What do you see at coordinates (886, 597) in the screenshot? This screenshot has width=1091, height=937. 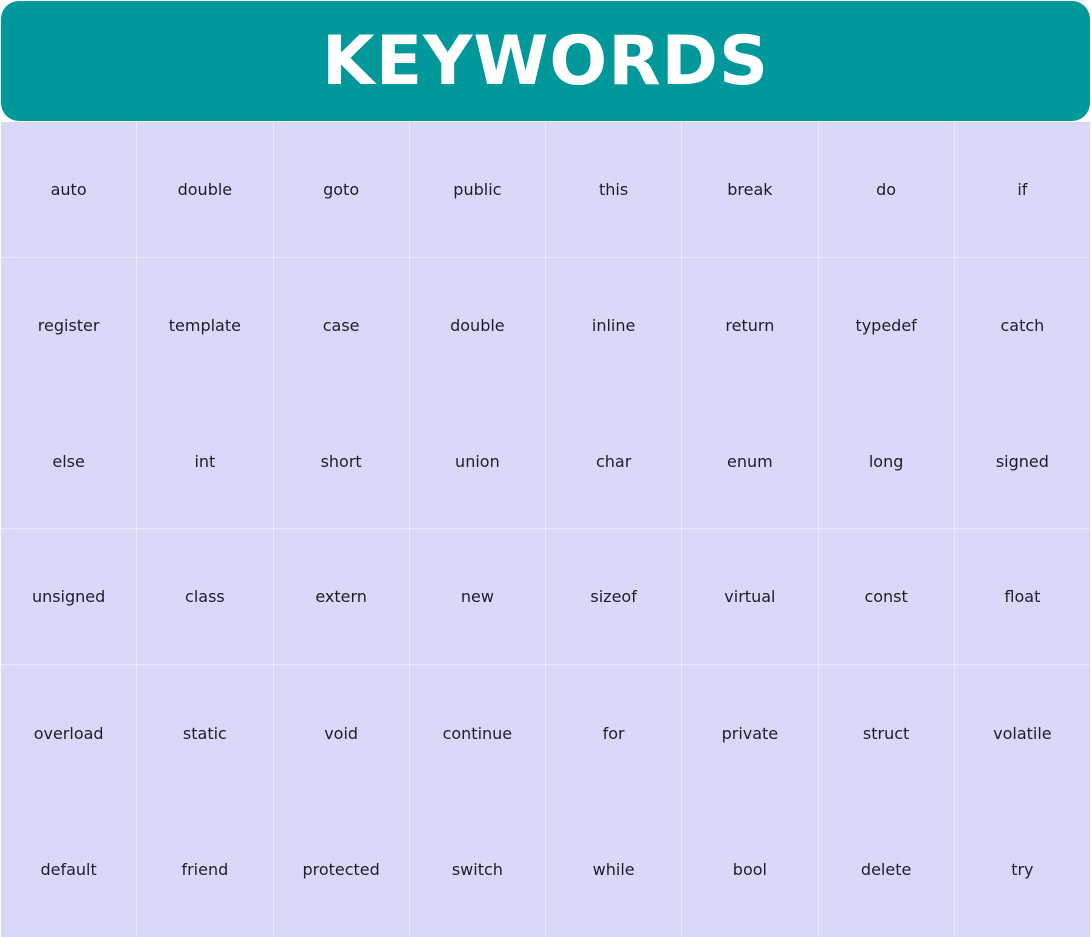 I see `keyword-cell: const` at bounding box center [886, 597].